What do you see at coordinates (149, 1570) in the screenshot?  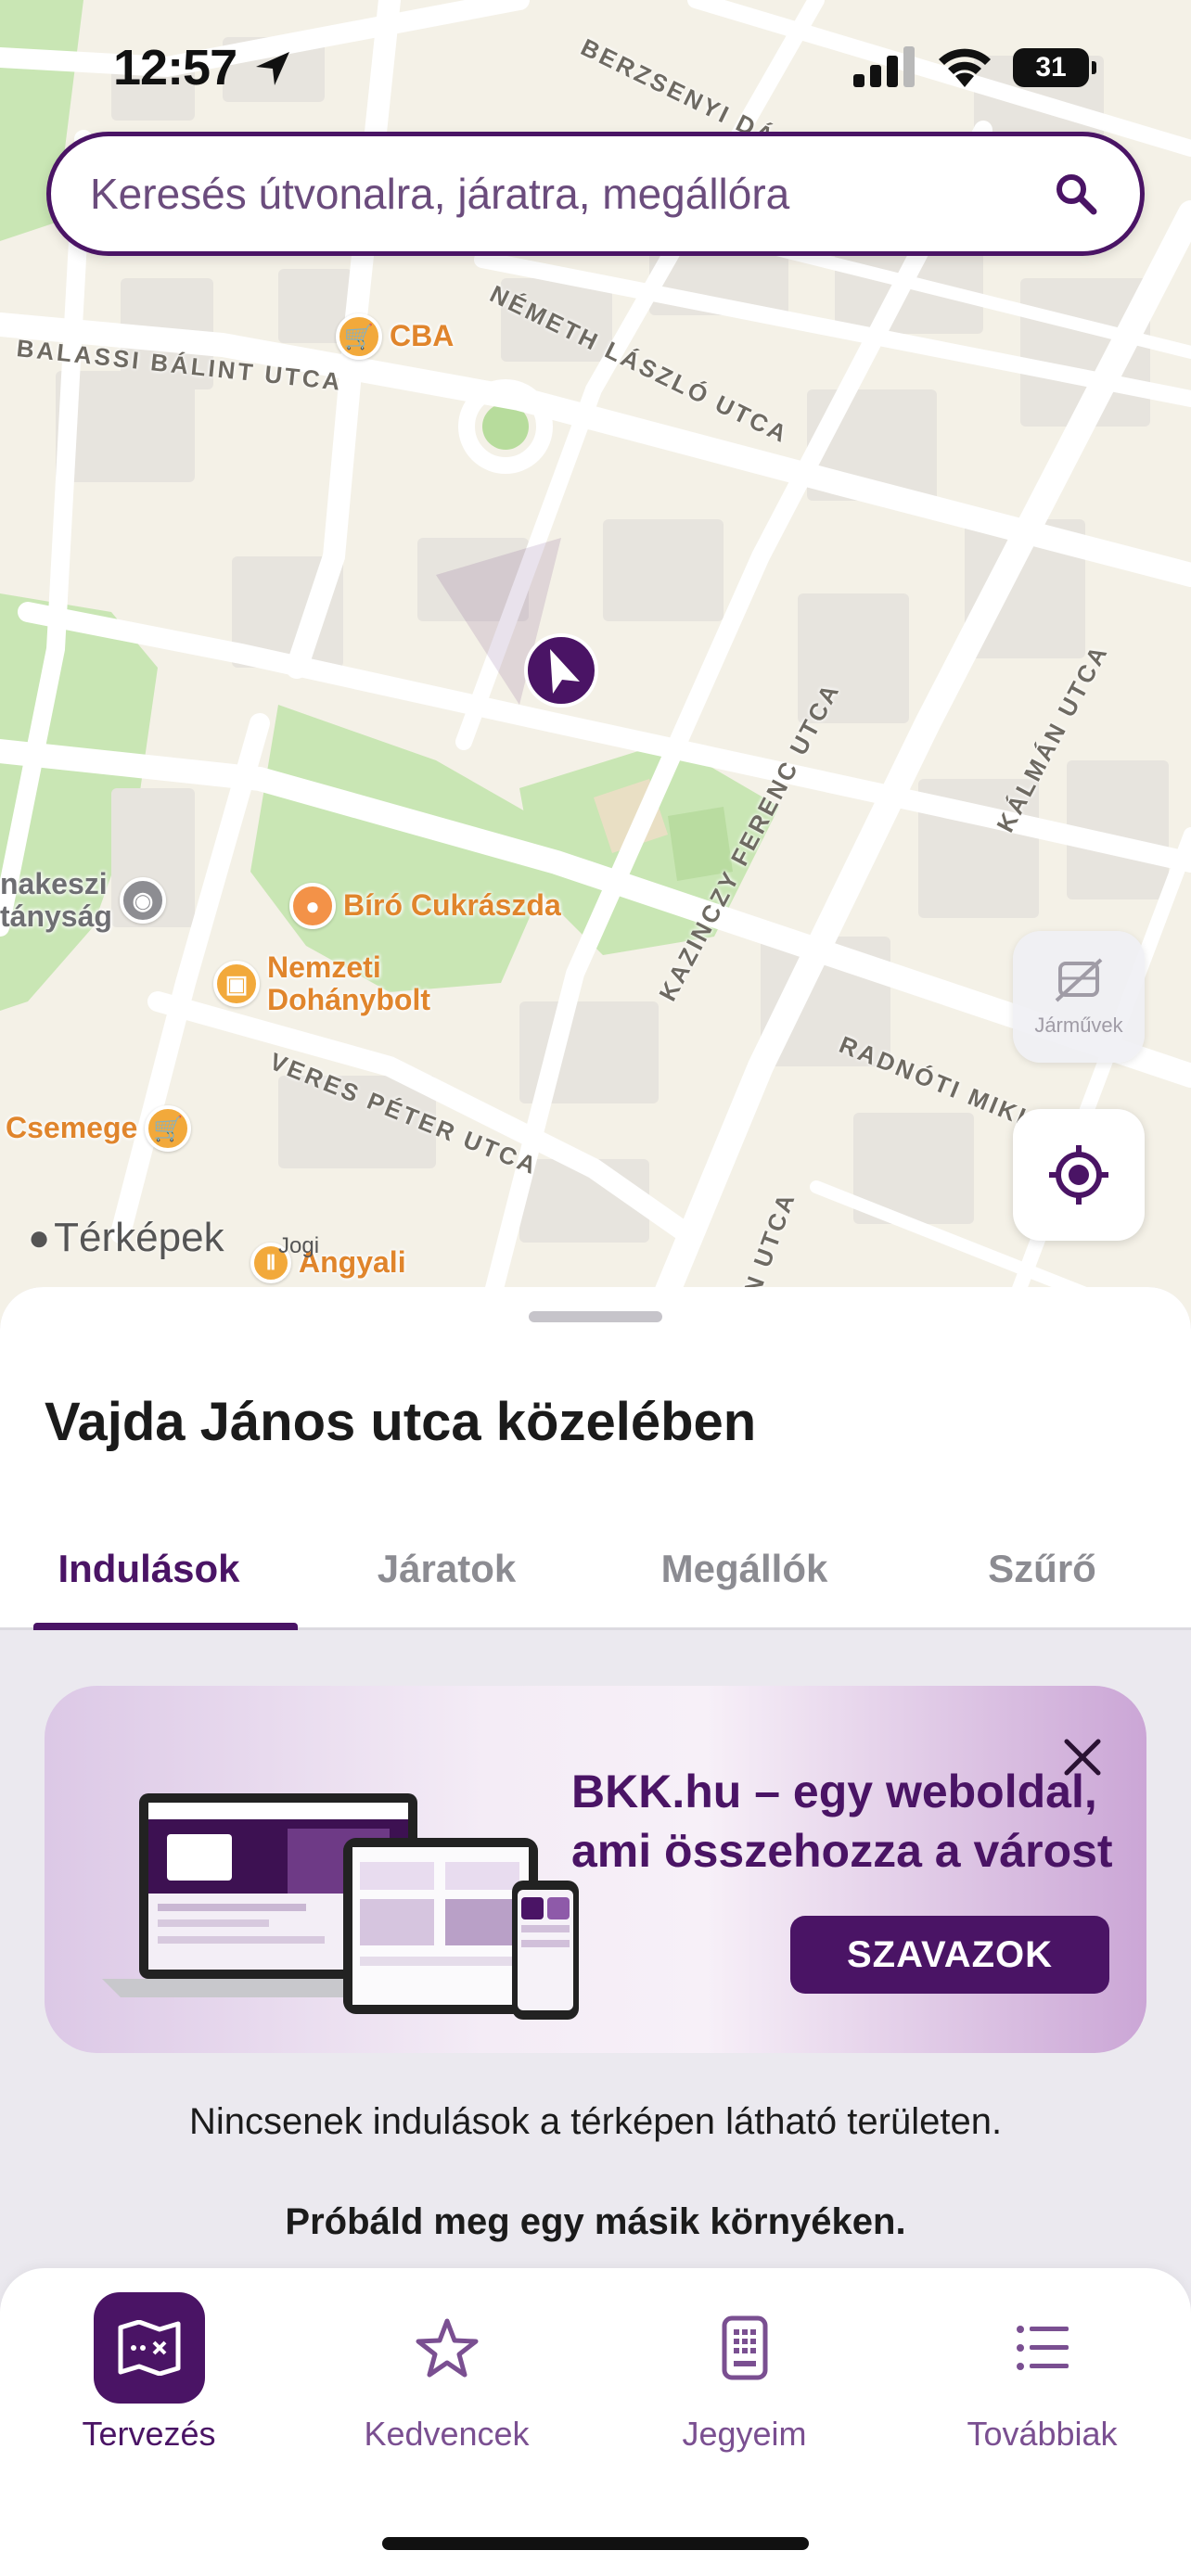 I see `tab-indulasok: Indulások` at bounding box center [149, 1570].